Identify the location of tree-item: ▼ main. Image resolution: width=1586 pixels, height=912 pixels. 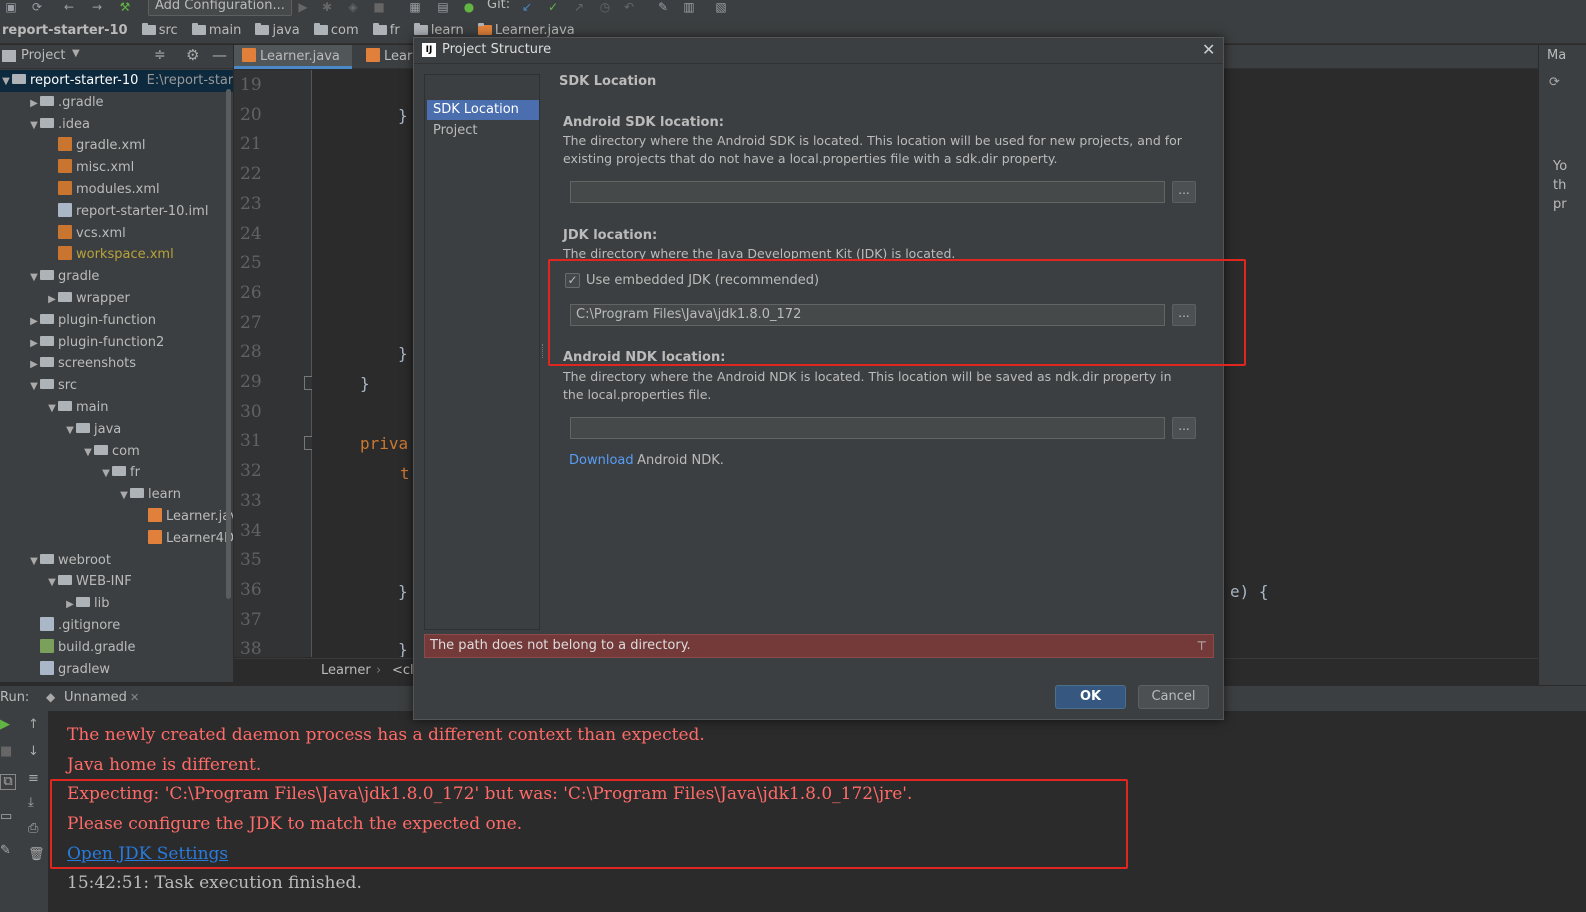
(116, 408).